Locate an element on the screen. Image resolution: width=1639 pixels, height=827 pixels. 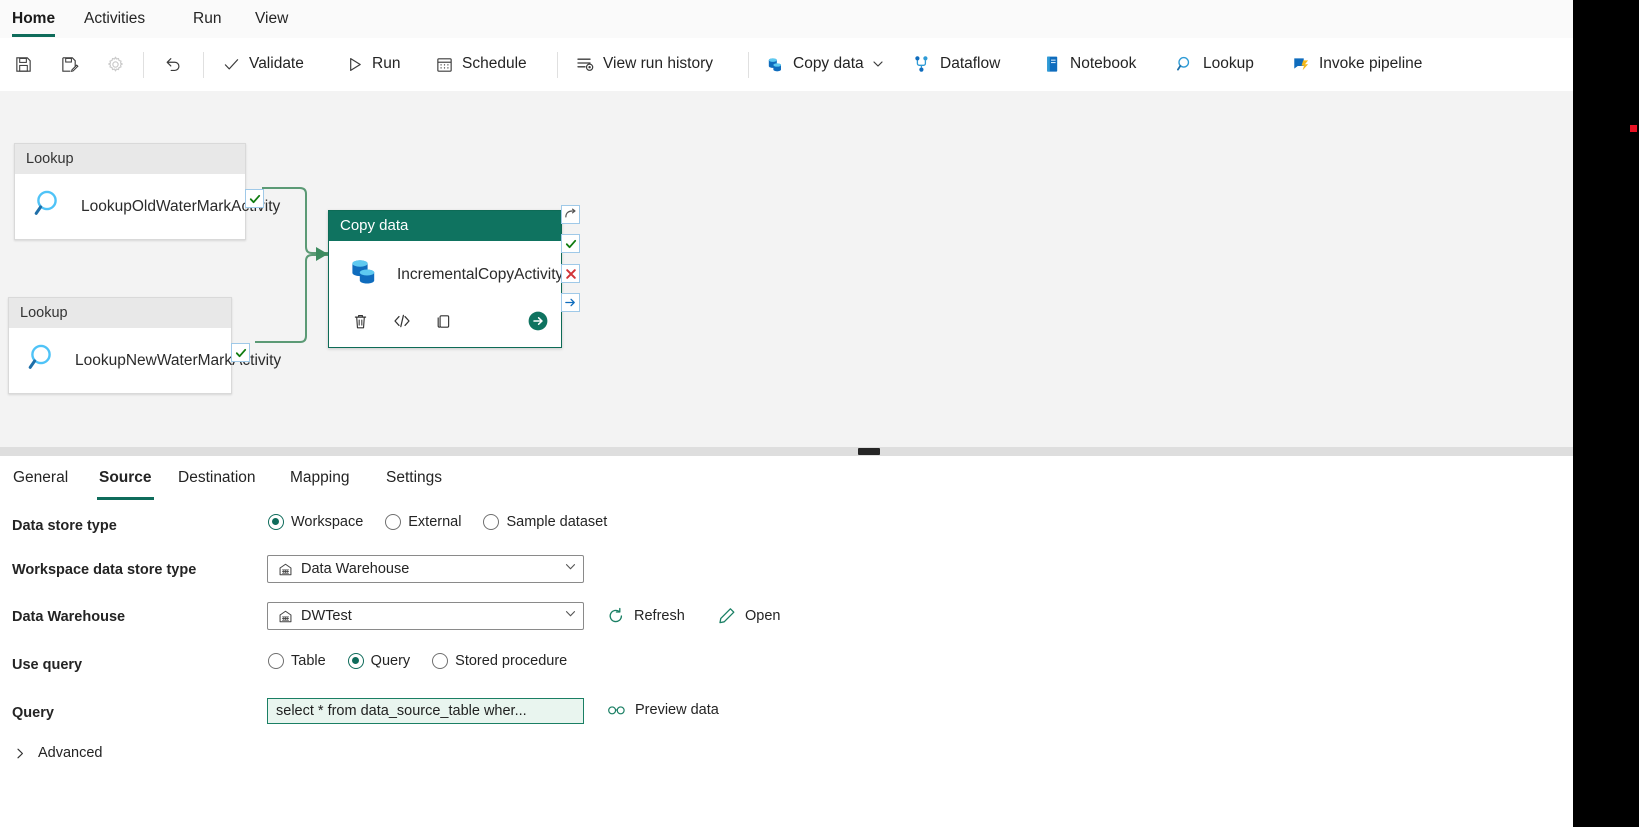
activity-node-lookup-new-watermark: Lookup LookupNewWaterMarkActivity is located at coordinates (144, 345).